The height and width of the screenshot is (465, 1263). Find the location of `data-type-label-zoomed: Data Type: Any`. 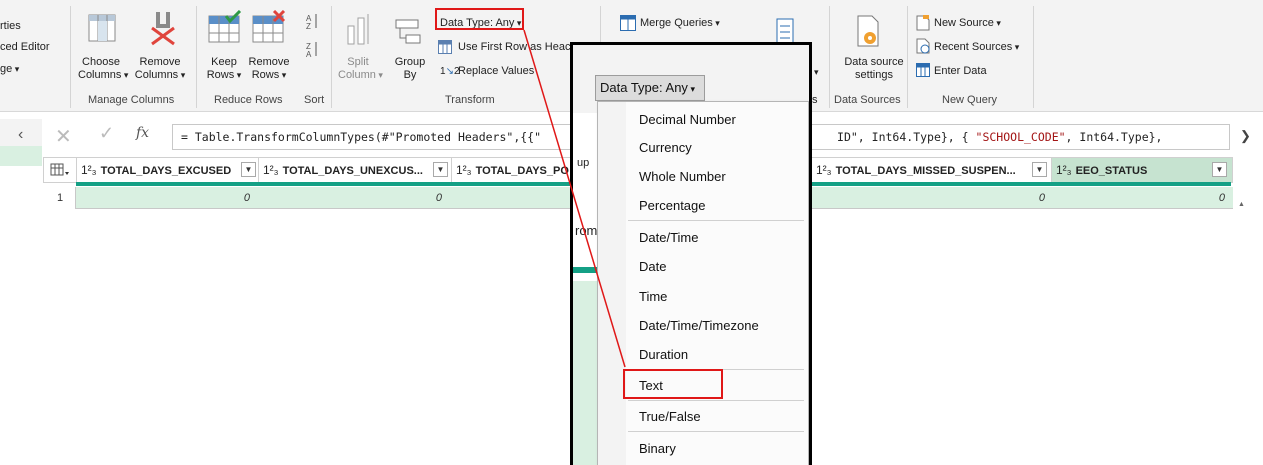

data-type-label-zoomed: Data Type: Any is located at coordinates (644, 87).